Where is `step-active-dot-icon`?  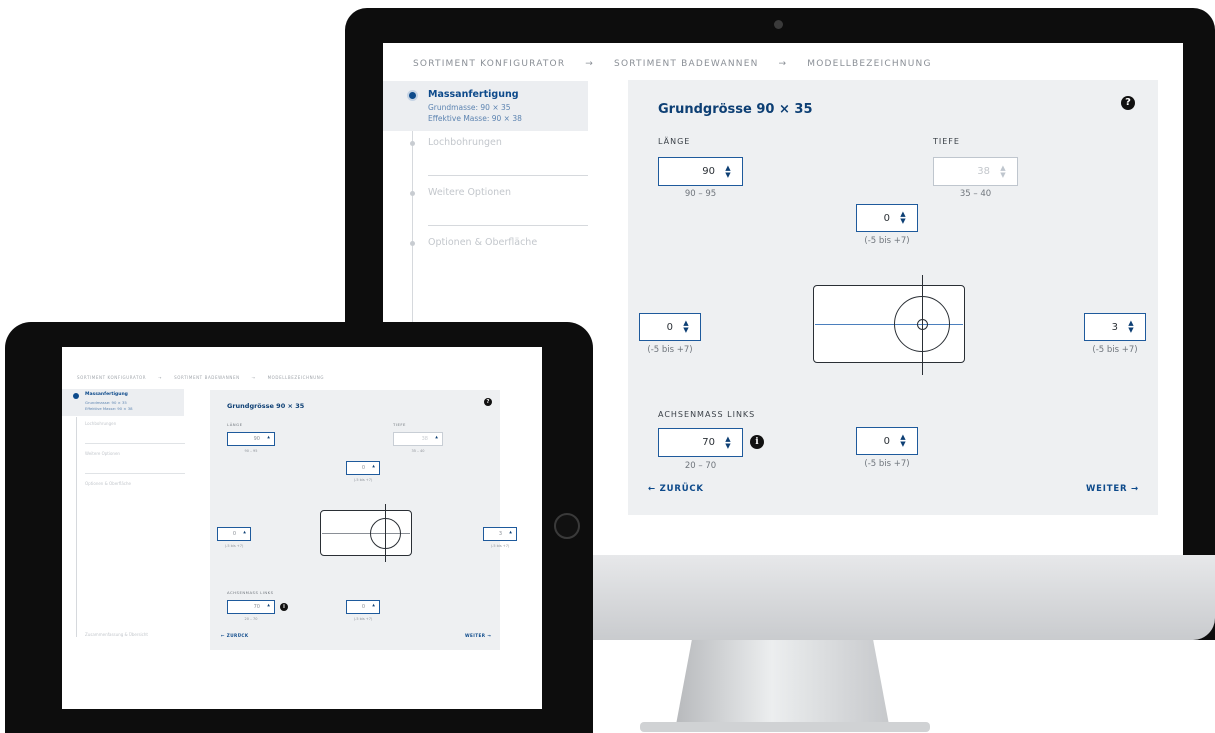 step-active-dot-icon is located at coordinates (412, 95).